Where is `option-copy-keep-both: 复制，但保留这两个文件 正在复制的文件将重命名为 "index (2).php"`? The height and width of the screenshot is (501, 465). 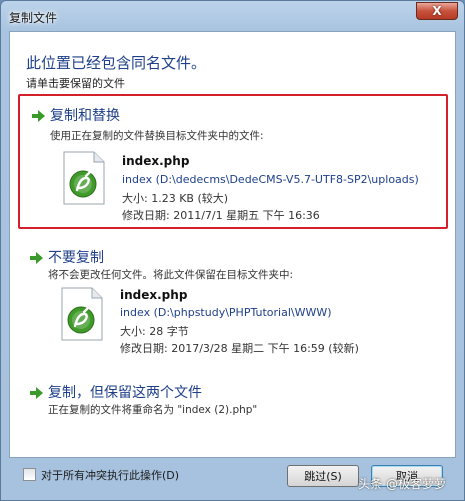 option-copy-keep-both: 复制，但保留这两个文件 正在复制的文件将重命名为 "index (2).php" is located at coordinates (233, 403).